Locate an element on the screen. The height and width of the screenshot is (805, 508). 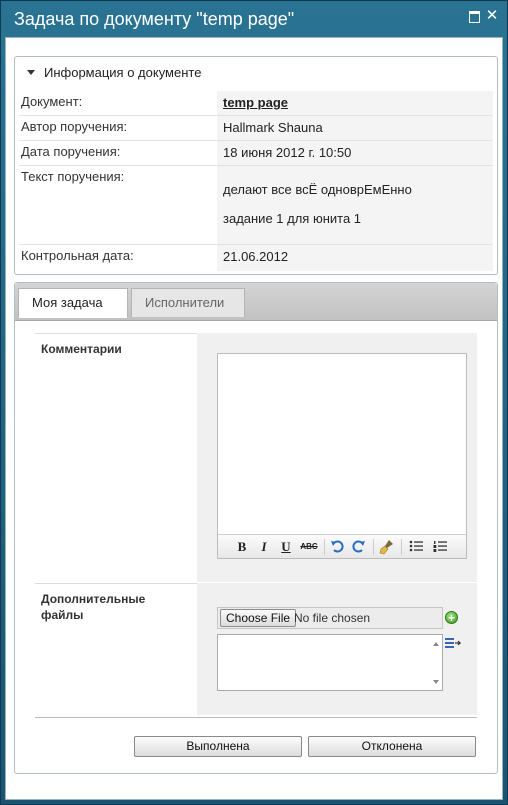
document-link: temp page is located at coordinates (255, 102).